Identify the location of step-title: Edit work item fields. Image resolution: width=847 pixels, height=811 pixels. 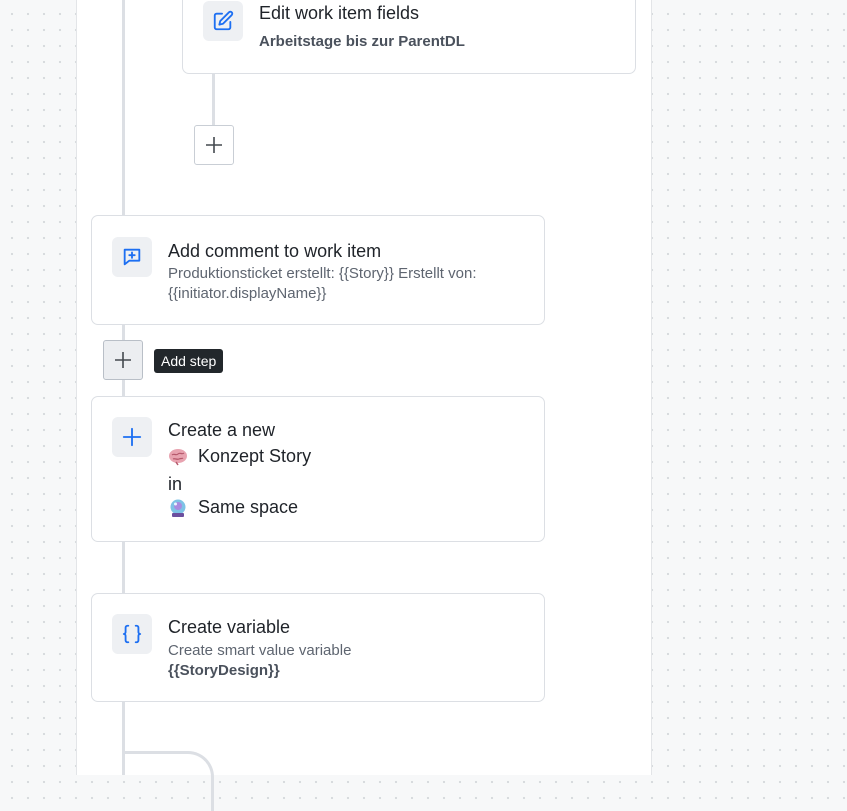
(339, 13).